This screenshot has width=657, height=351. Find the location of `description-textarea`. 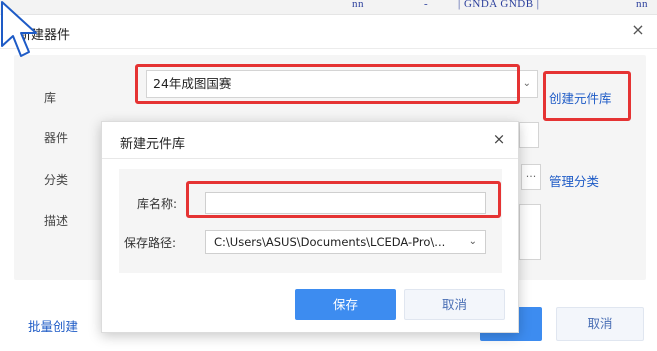

description-textarea is located at coordinates (530, 232).